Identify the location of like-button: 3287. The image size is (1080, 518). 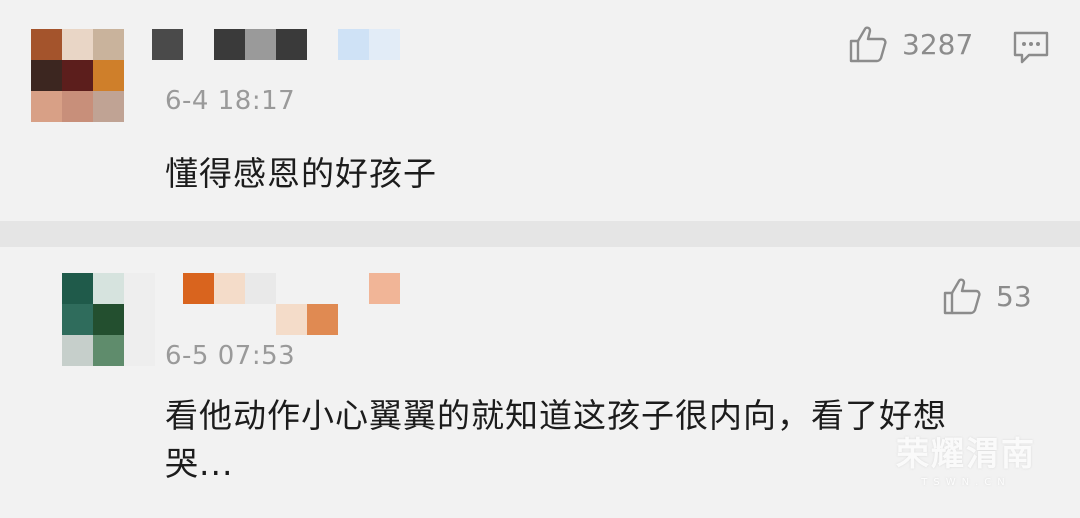
(910, 44).